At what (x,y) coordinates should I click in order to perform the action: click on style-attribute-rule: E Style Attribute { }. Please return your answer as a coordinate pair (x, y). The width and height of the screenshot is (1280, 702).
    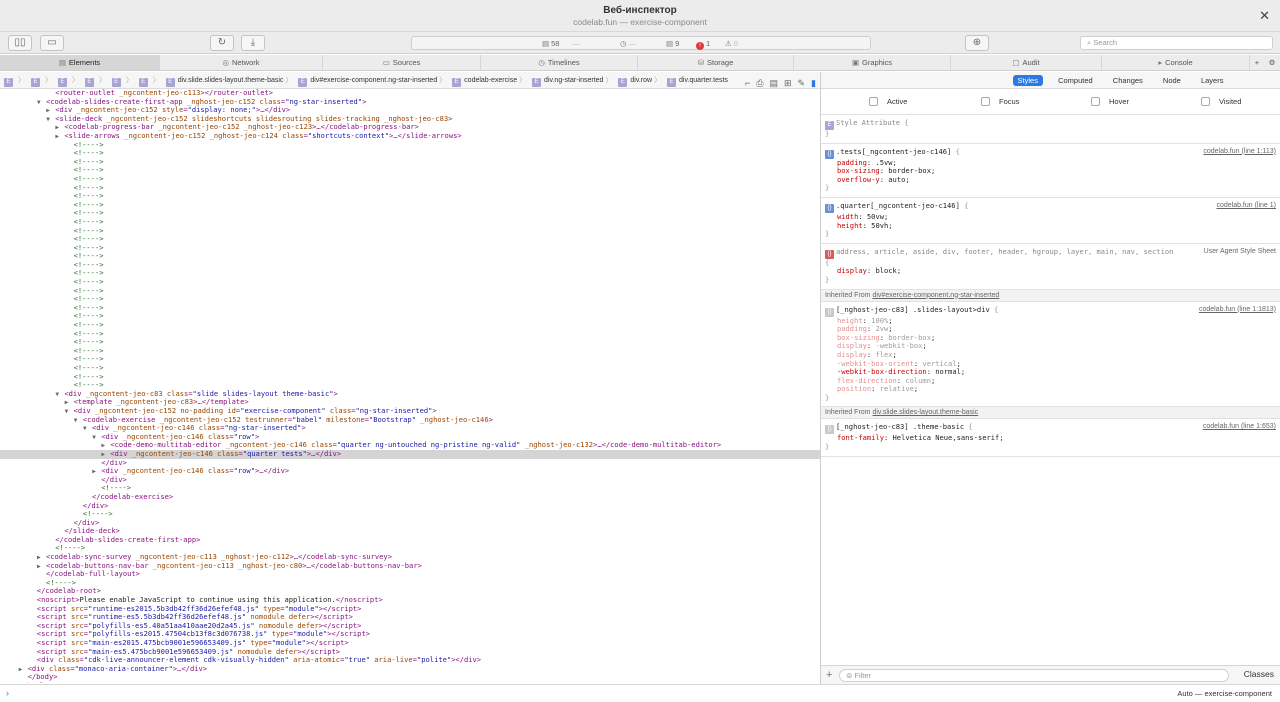
    Looking at the image, I should click on (1050, 129).